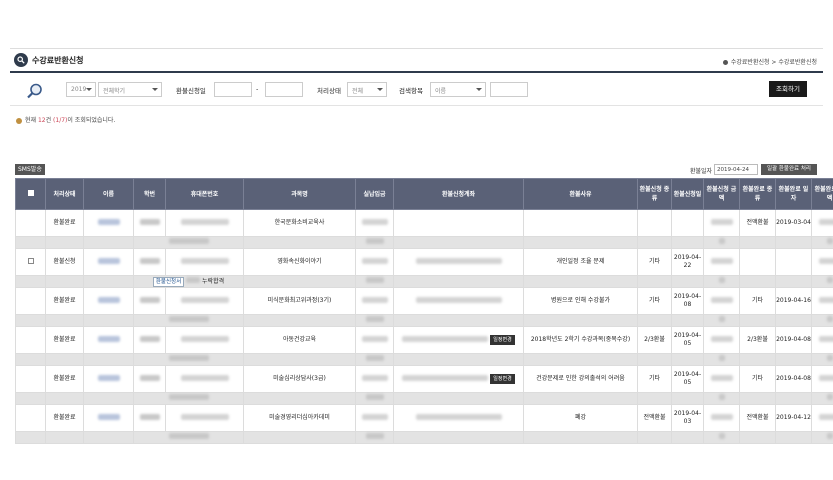 Image resolution: width=833 pixels, height=480 pixels. I want to click on filter-bar: 2019 전체학기 환불신청일 - 처리상태 전체 검색항목 이름 조회하기, so click(416, 91).